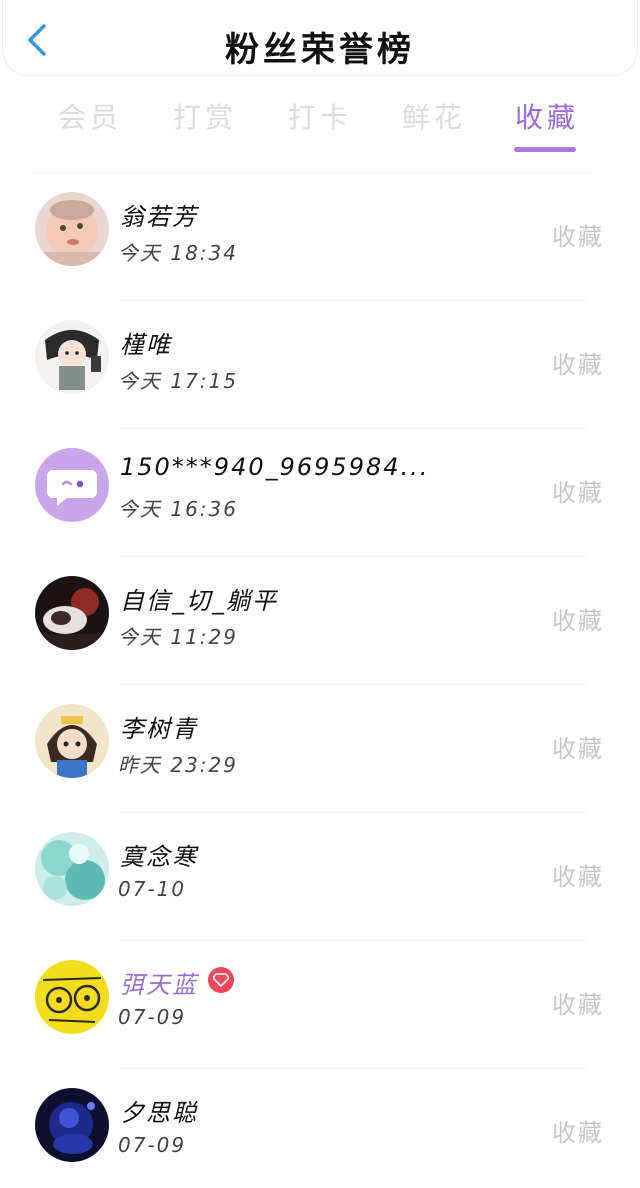 This screenshot has width=640, height=1188. What do you see at coordinates (178, 253) in the screenshot?
I see `favorite-time: 今天 18:34` at bounding box center [178, 253].